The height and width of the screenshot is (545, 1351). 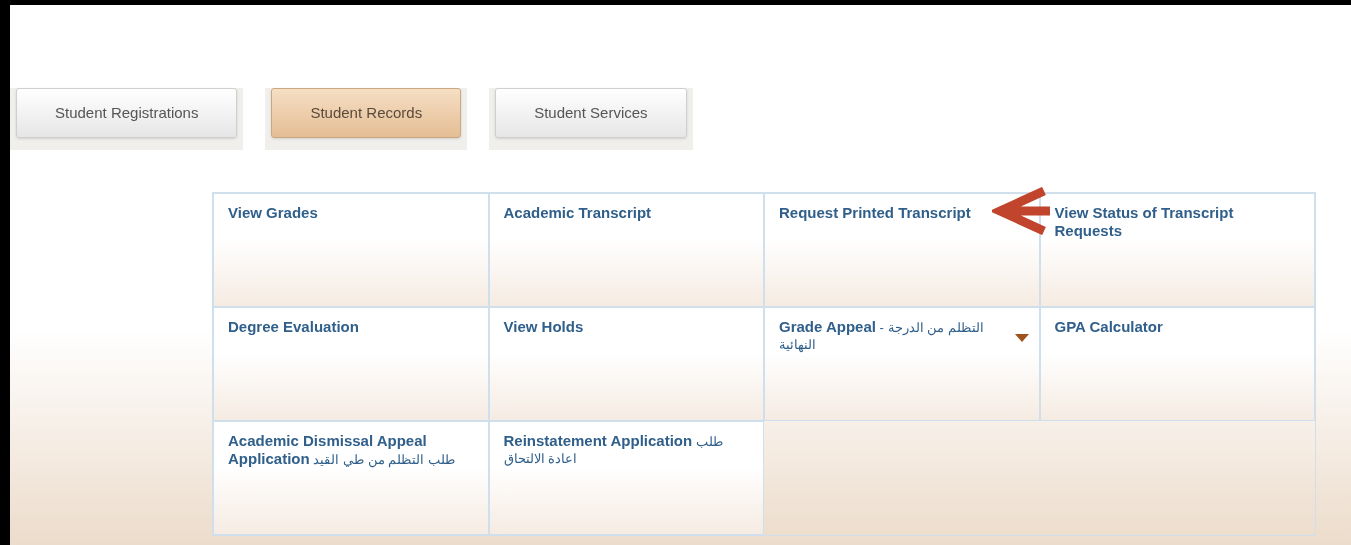 What do you see at coordinates (127, 113) in the screenshot?
I see `tab: Student Registrations` at bounding box center [127, 113].